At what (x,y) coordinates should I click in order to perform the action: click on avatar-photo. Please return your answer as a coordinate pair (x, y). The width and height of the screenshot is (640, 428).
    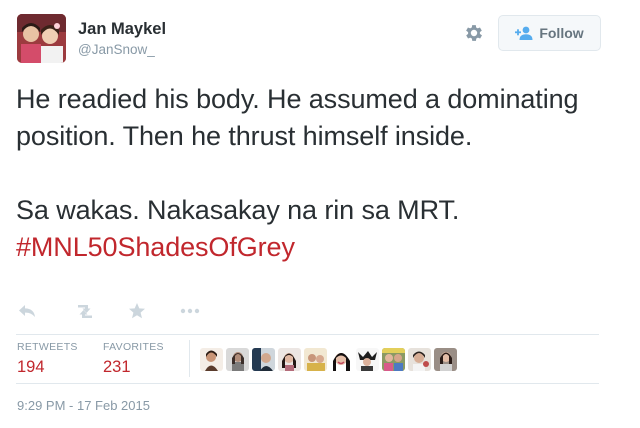
    Looking at the image, I should click on (41, 38).